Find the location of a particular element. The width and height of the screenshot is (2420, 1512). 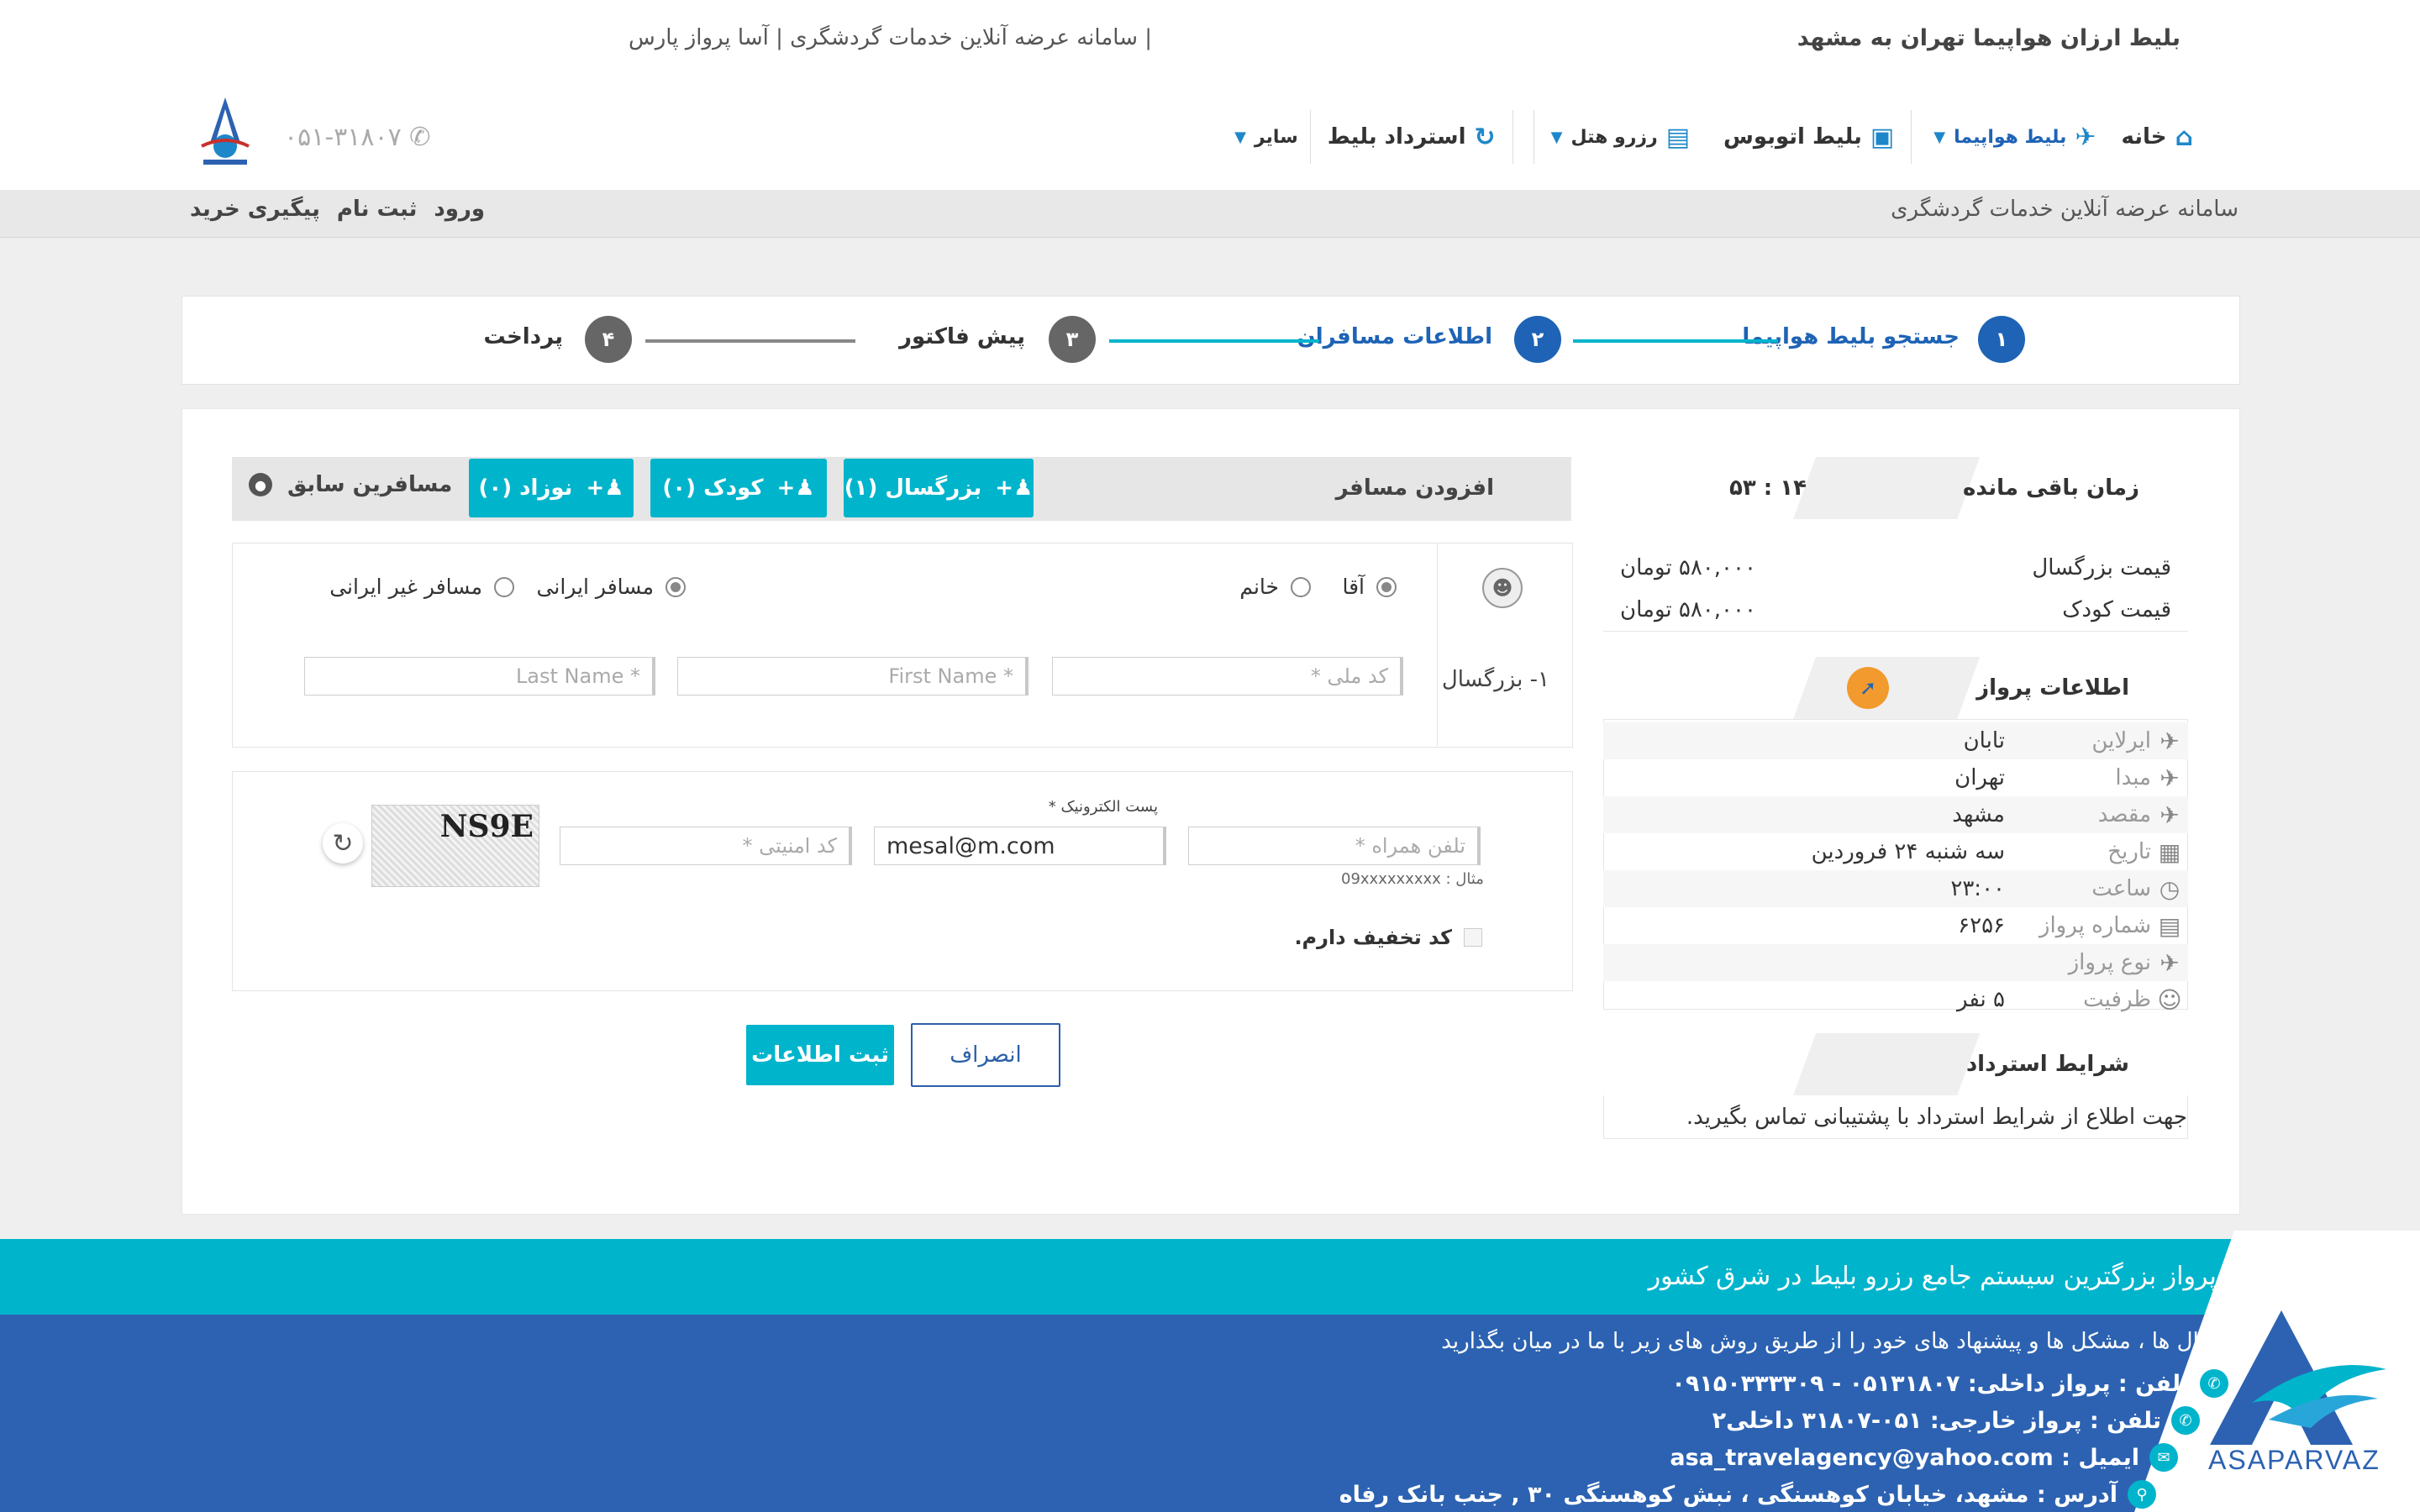

step-2-label: اطلاعات مسافران is located at coordinates (1394, 336).